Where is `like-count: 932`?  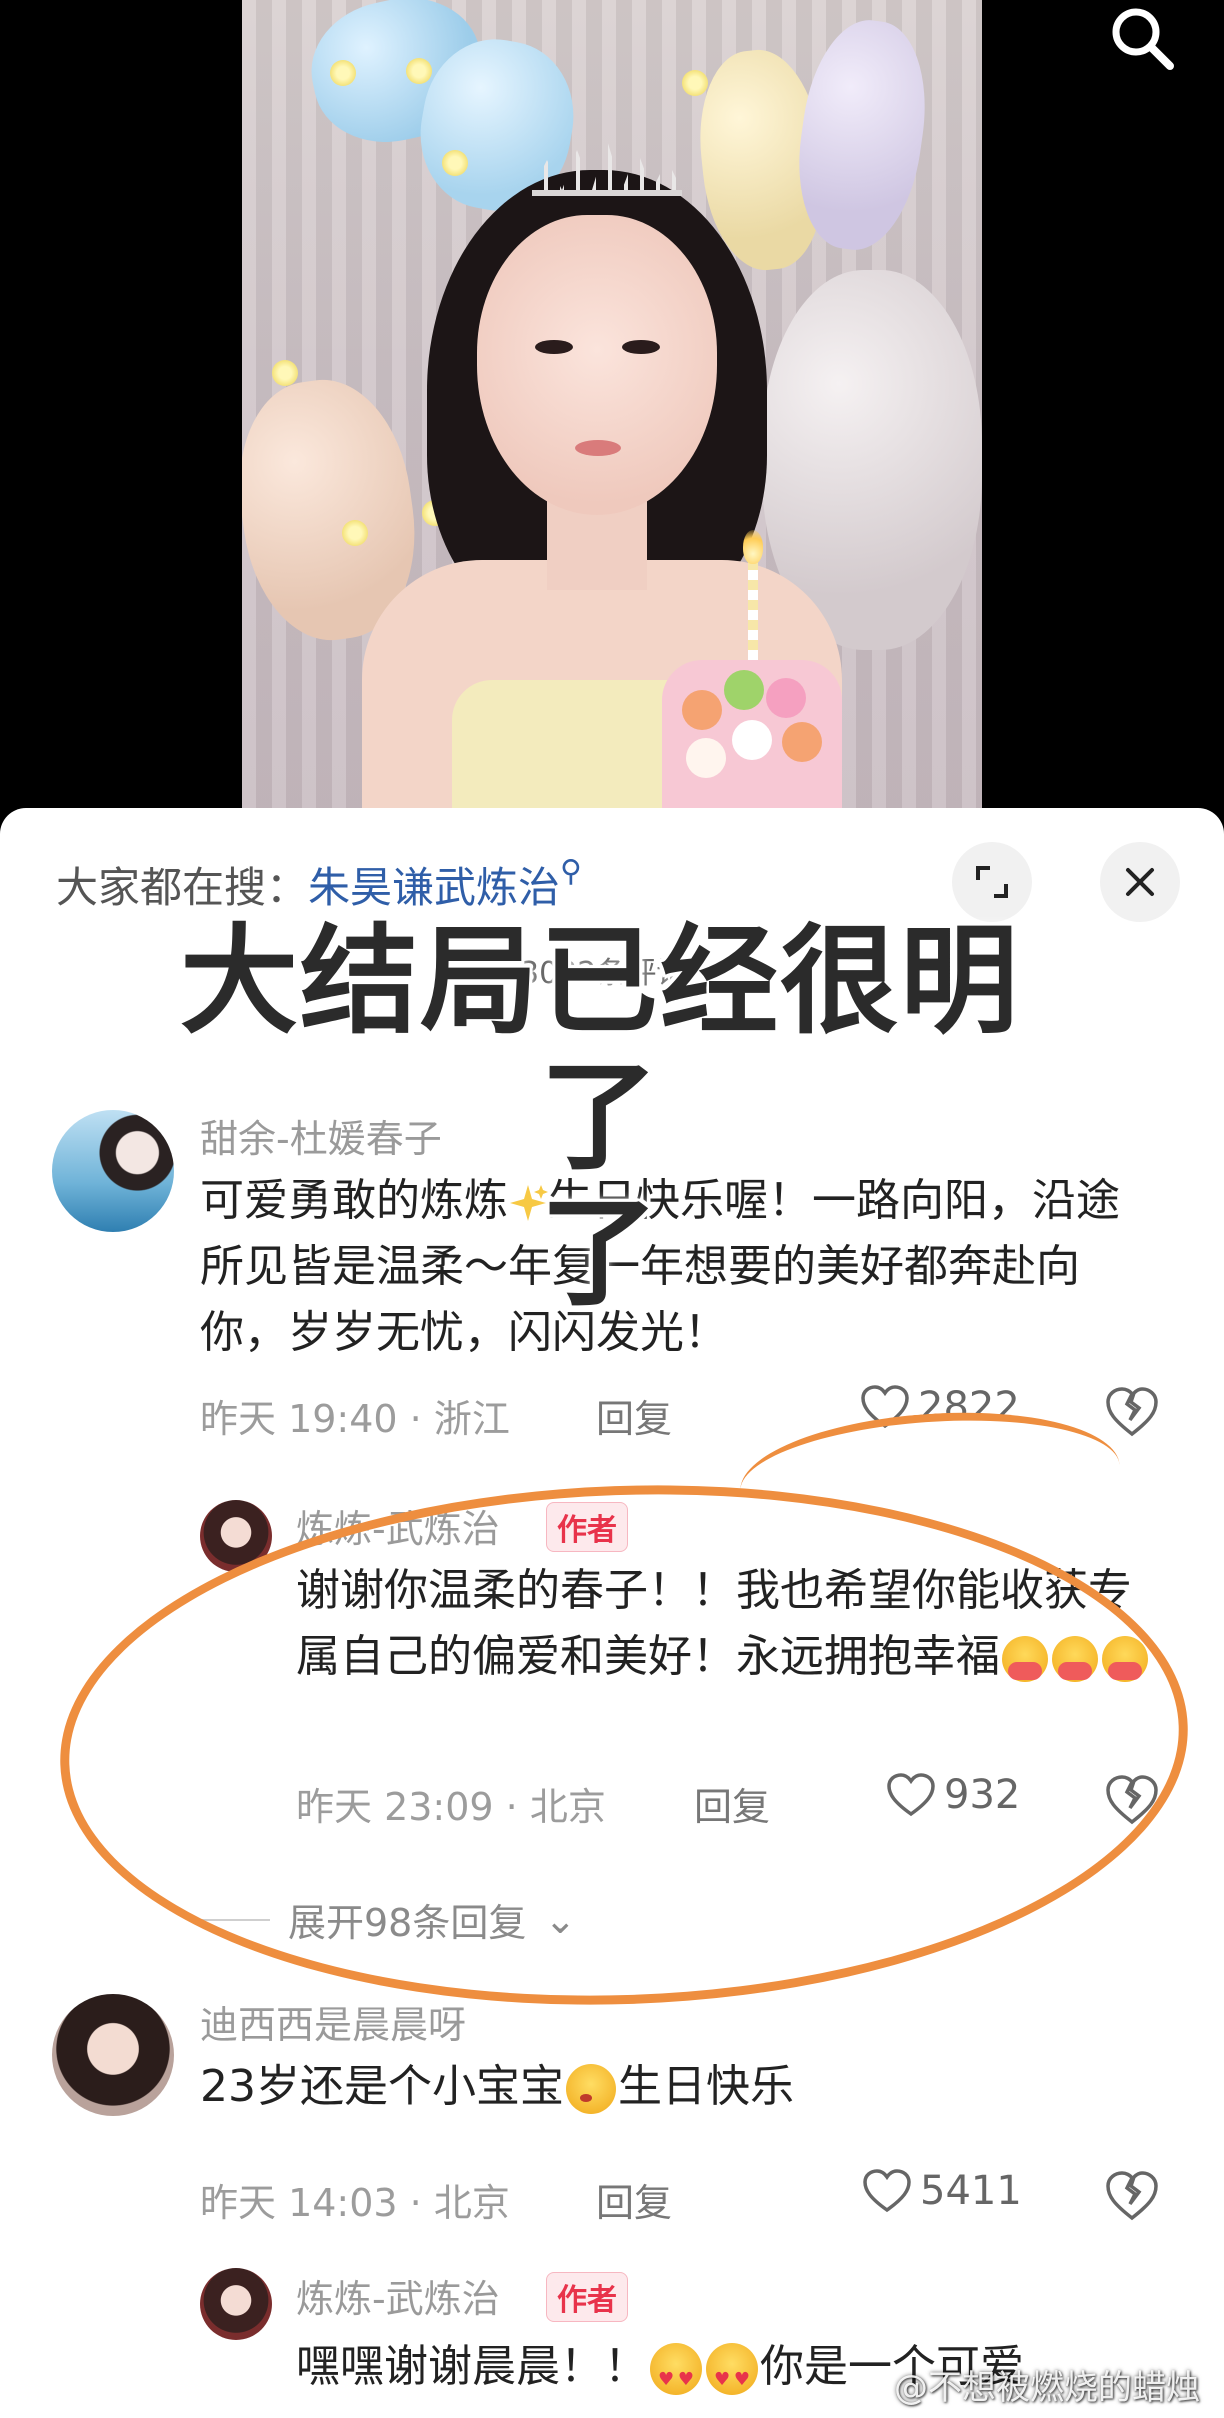 like-count: 932 is located at coordinates (982, 1795).